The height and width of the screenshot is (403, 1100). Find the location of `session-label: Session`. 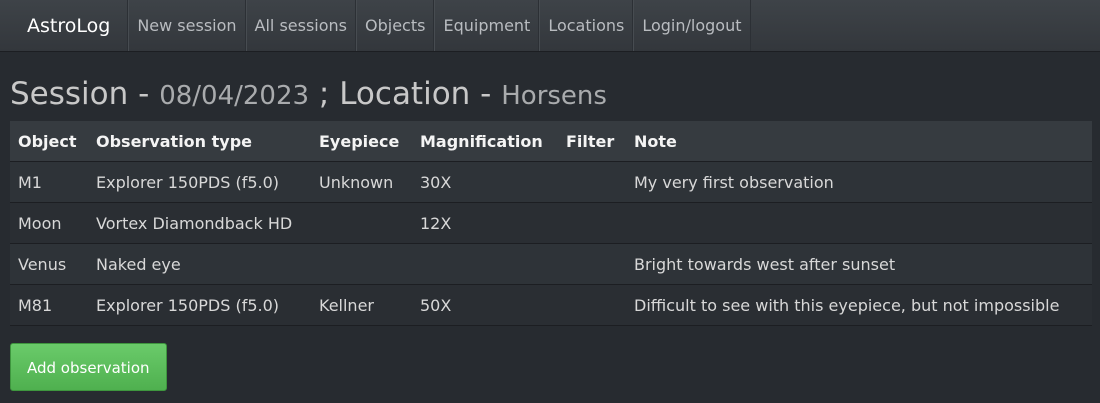

session-label: Session is located at coordinates (69, 94).